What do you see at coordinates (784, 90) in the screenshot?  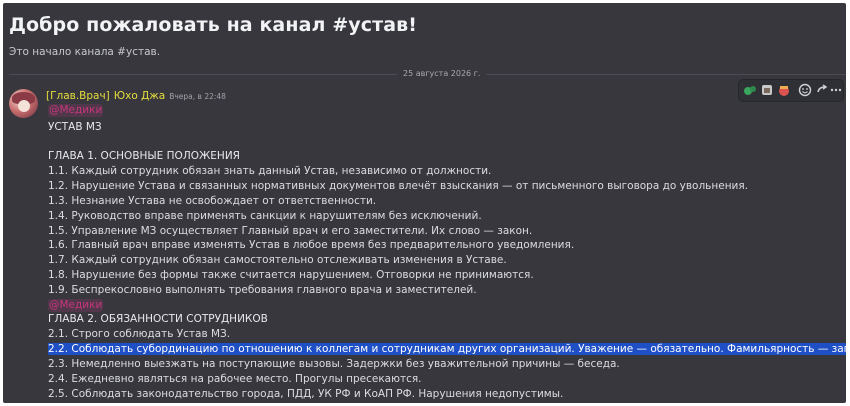 I see `reaction-emoji-3-icon` at bounding box center [784, 90].